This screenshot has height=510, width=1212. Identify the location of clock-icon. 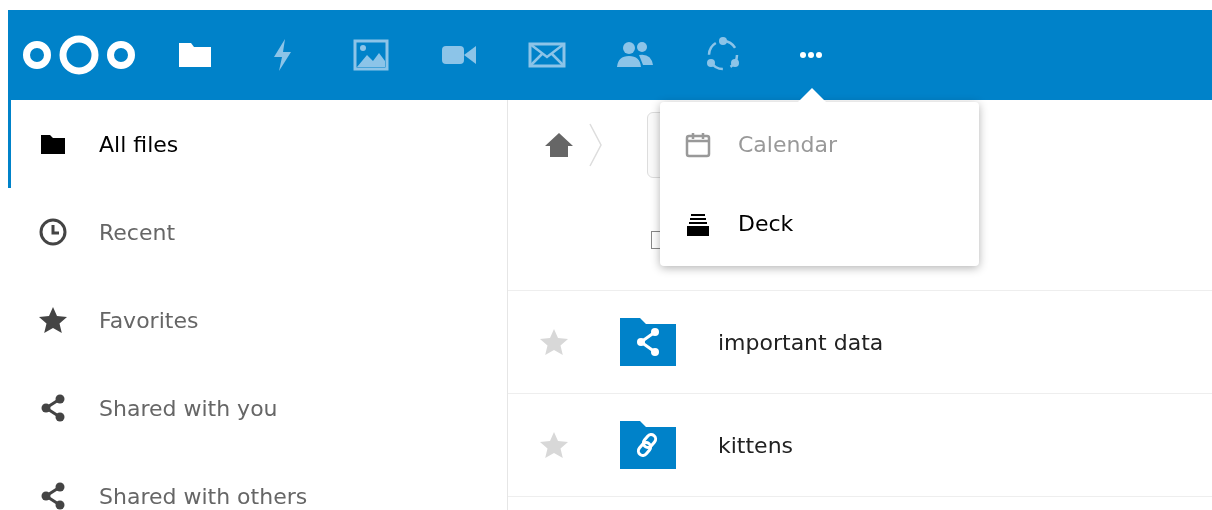
(53, 232).